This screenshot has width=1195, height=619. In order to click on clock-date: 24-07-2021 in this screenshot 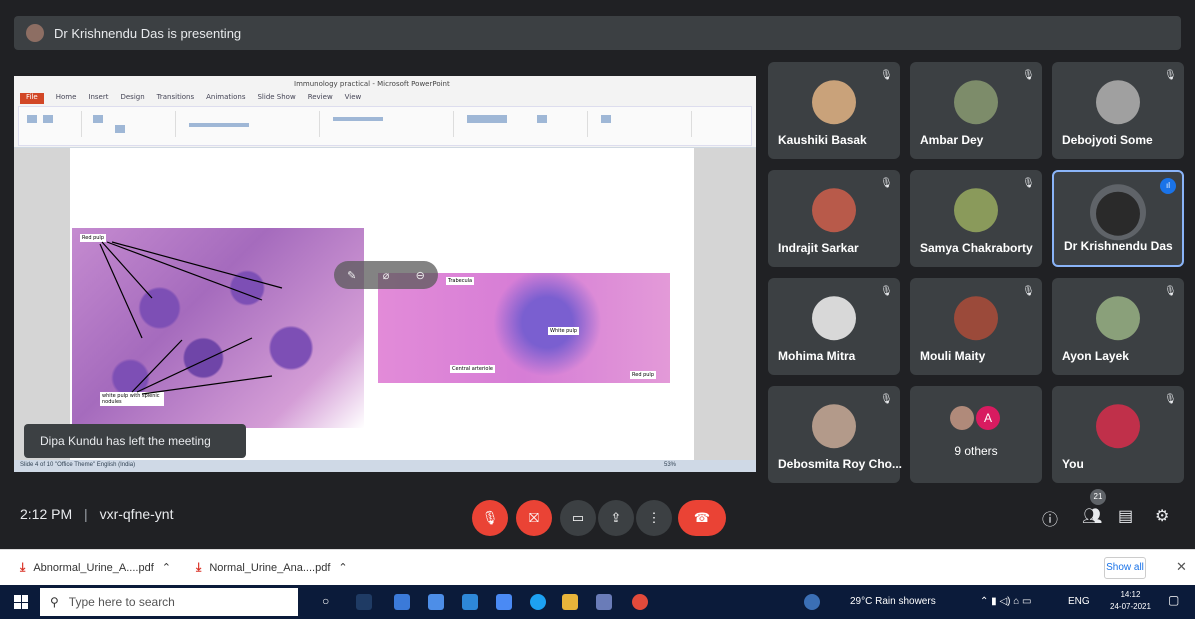, I will do `click(1130, 606)`.